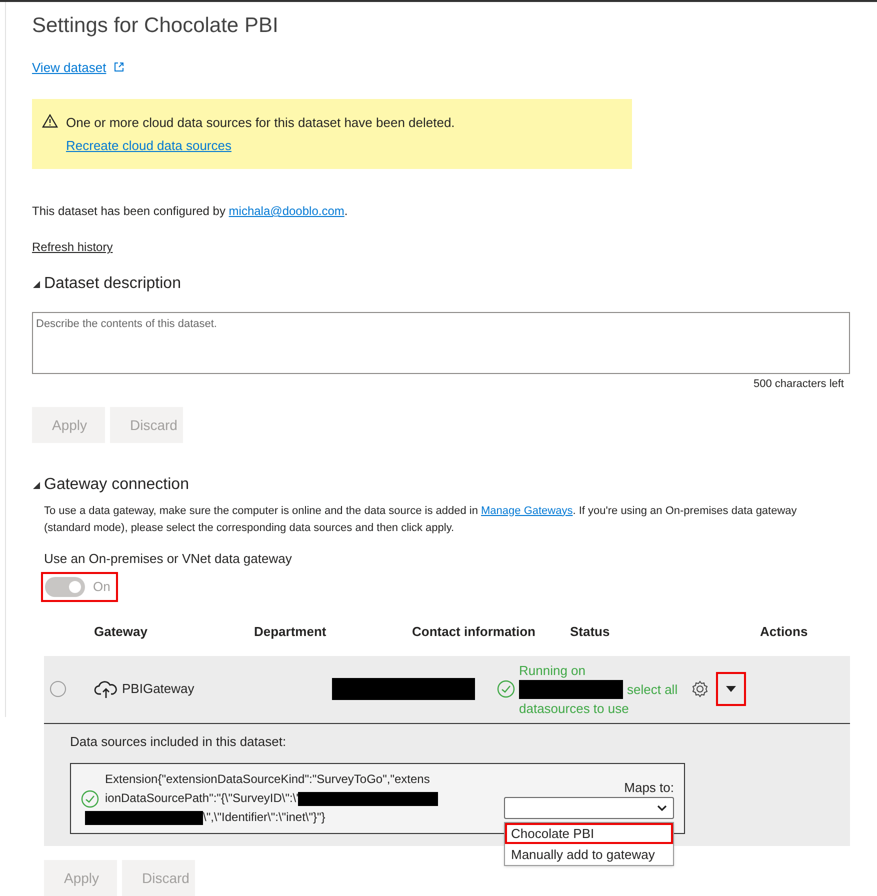 This screenshot has height=896, width=877. I want to click on external-link-icon, so click(119, 67).